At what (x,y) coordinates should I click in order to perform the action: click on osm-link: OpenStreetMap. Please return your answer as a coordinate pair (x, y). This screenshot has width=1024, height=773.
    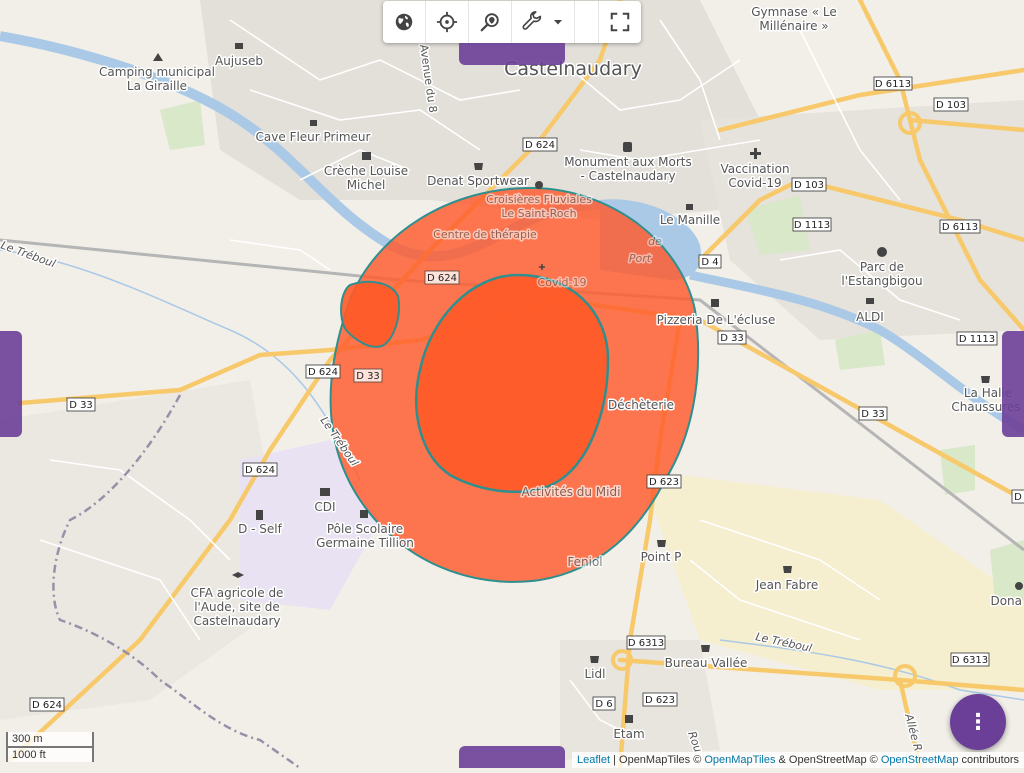
    Looking at the image, I should click on (920, 760).